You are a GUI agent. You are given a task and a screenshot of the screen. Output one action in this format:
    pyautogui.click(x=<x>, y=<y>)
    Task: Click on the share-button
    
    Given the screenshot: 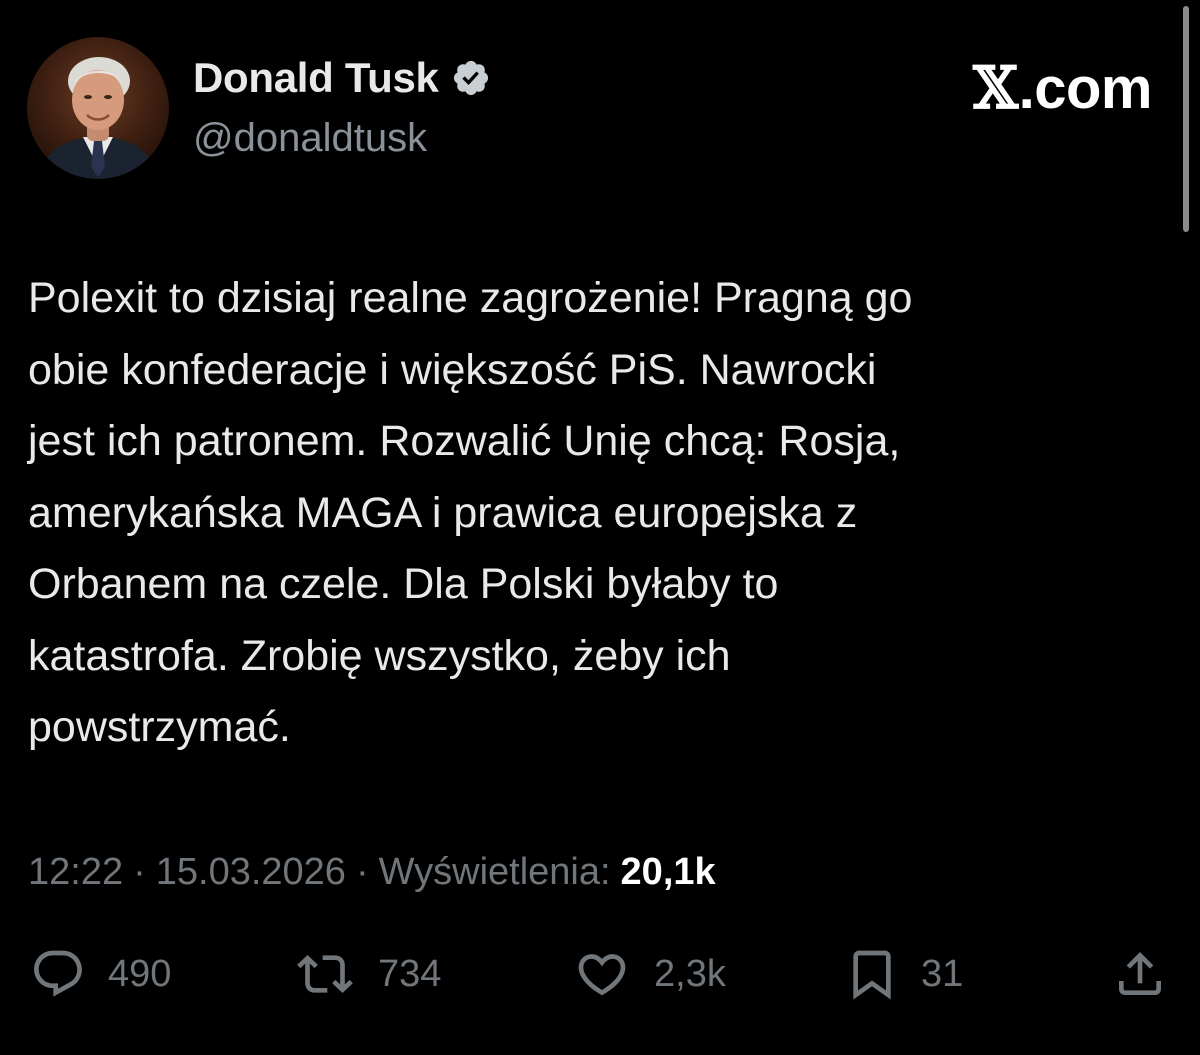 What is the action you would take?
    pyautogui.click(x=1140, y=974)
    